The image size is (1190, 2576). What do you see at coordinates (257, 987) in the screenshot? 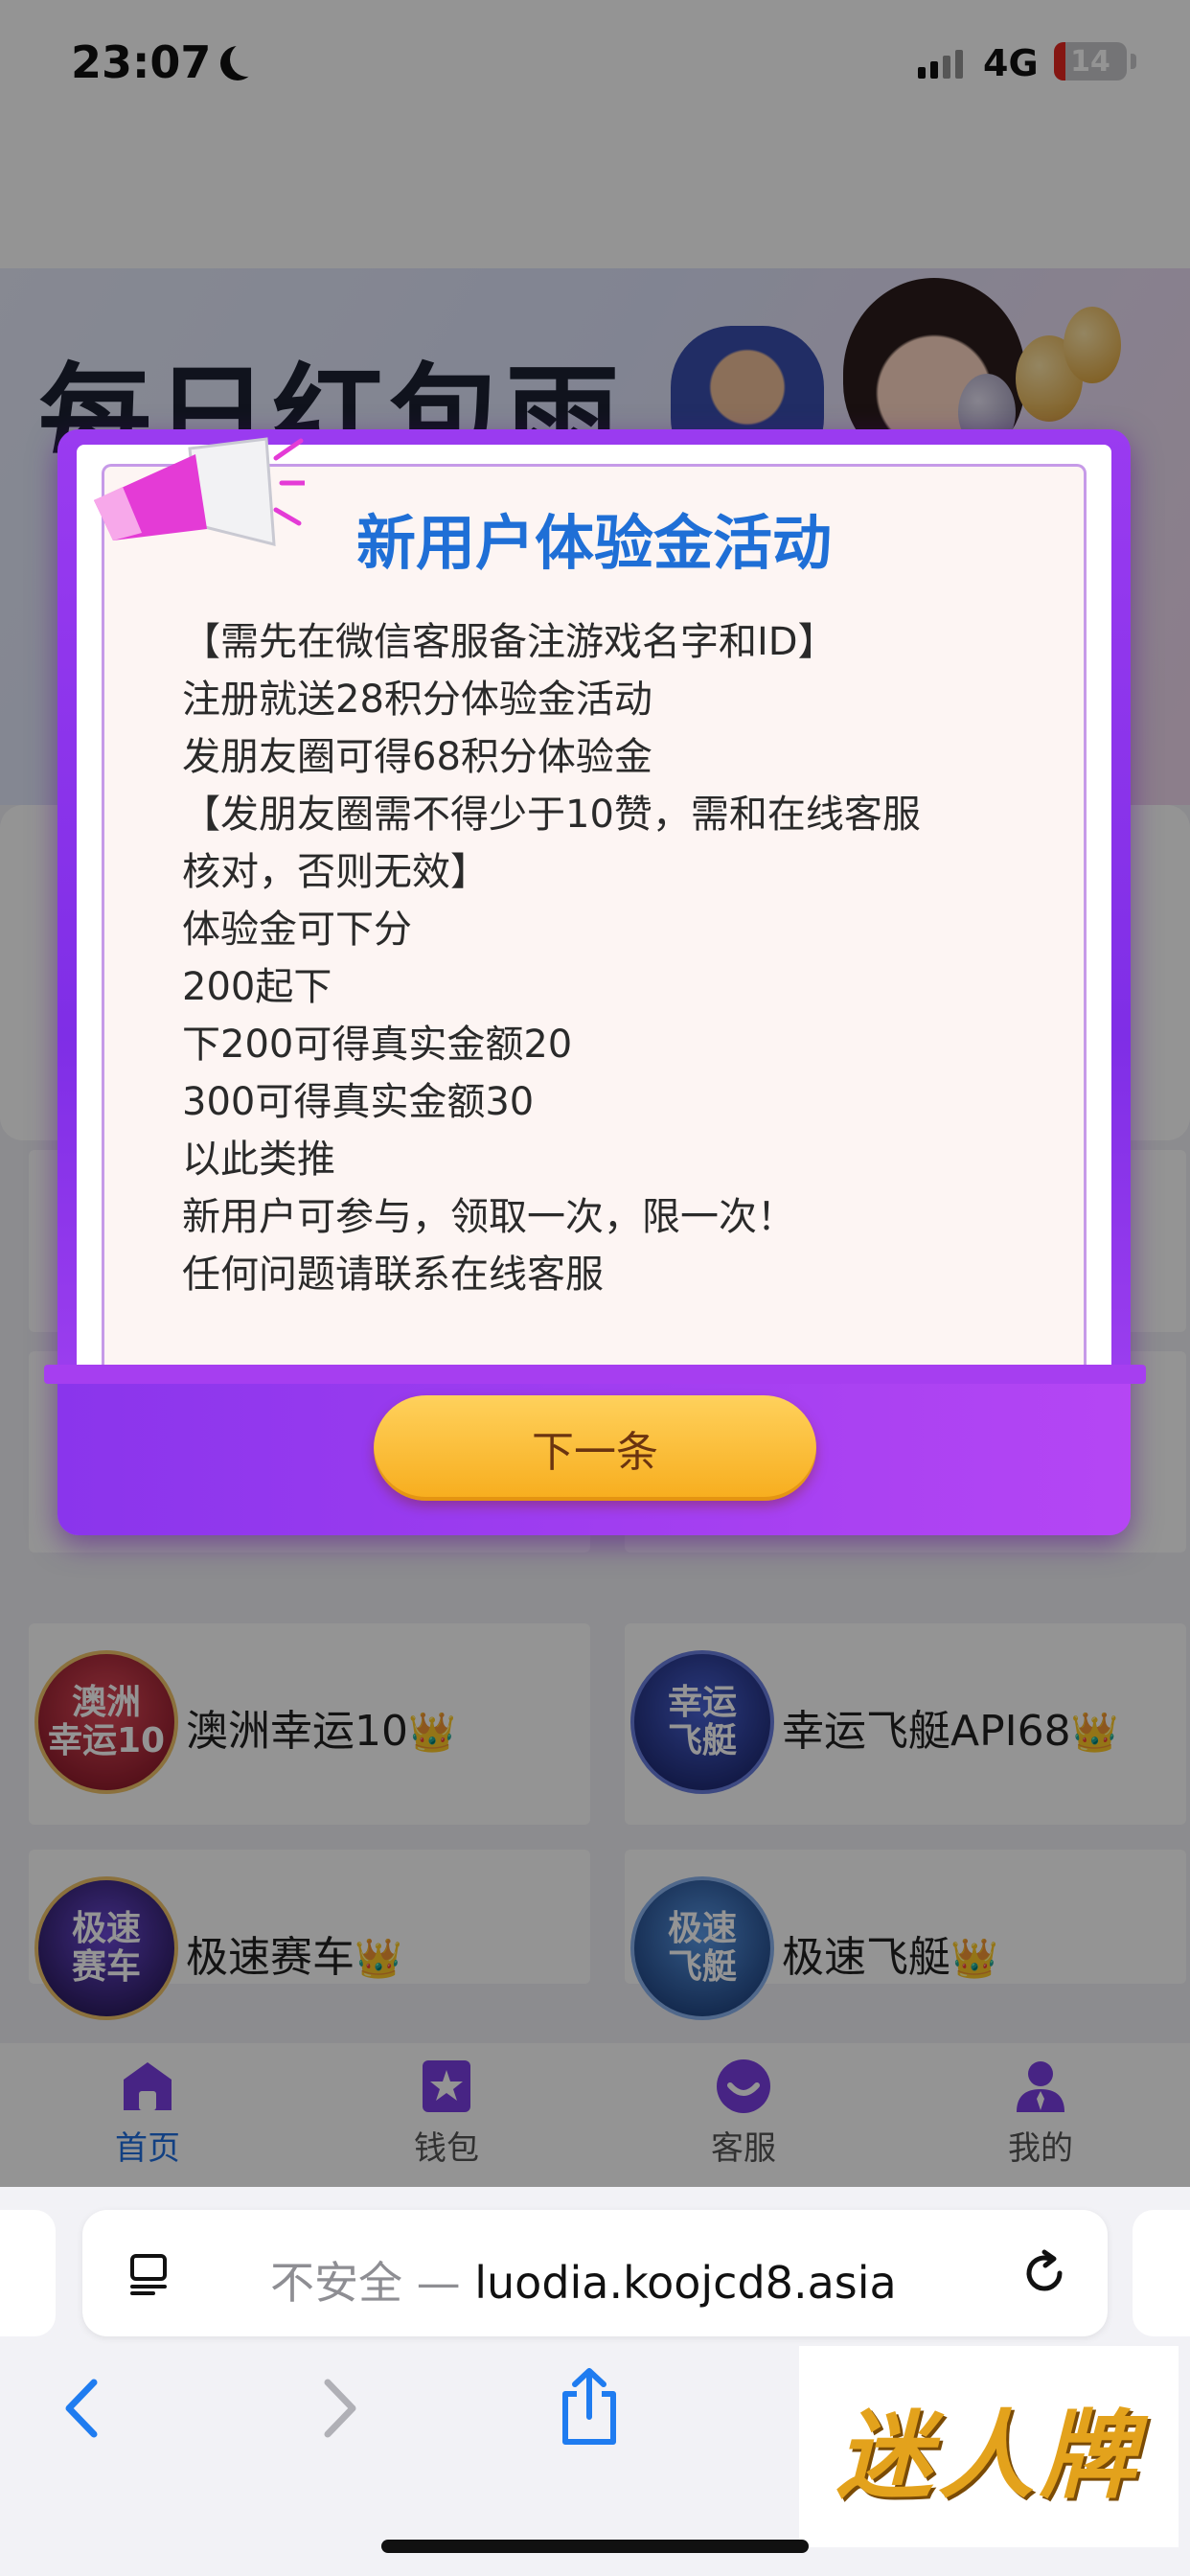
I see `modal-line: 200起下` at bounding box center [257, 987].